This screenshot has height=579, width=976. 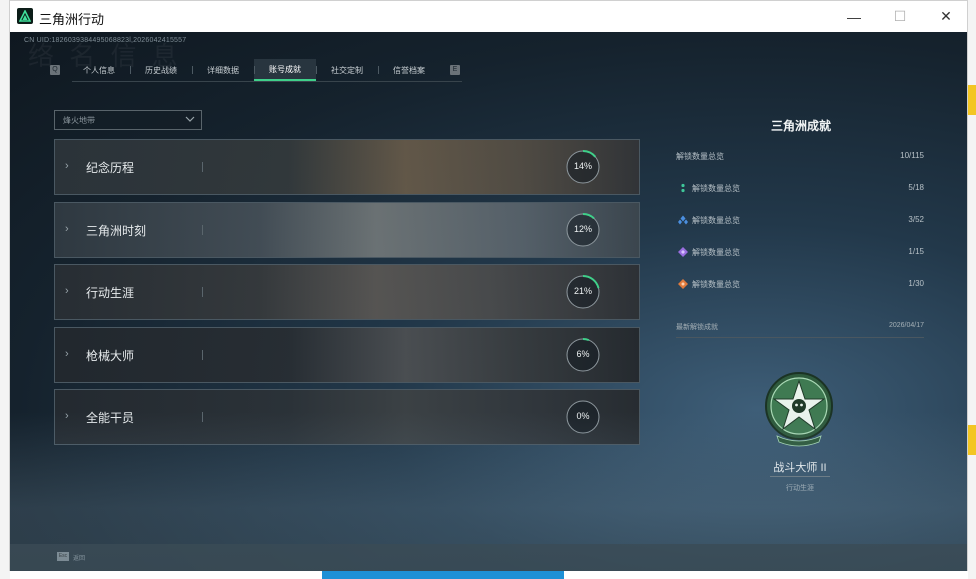 What do you see at coordinates (799, 411) in the screenshot?
I see `combat-master-badge-icon` at bounding box center [799, 411].